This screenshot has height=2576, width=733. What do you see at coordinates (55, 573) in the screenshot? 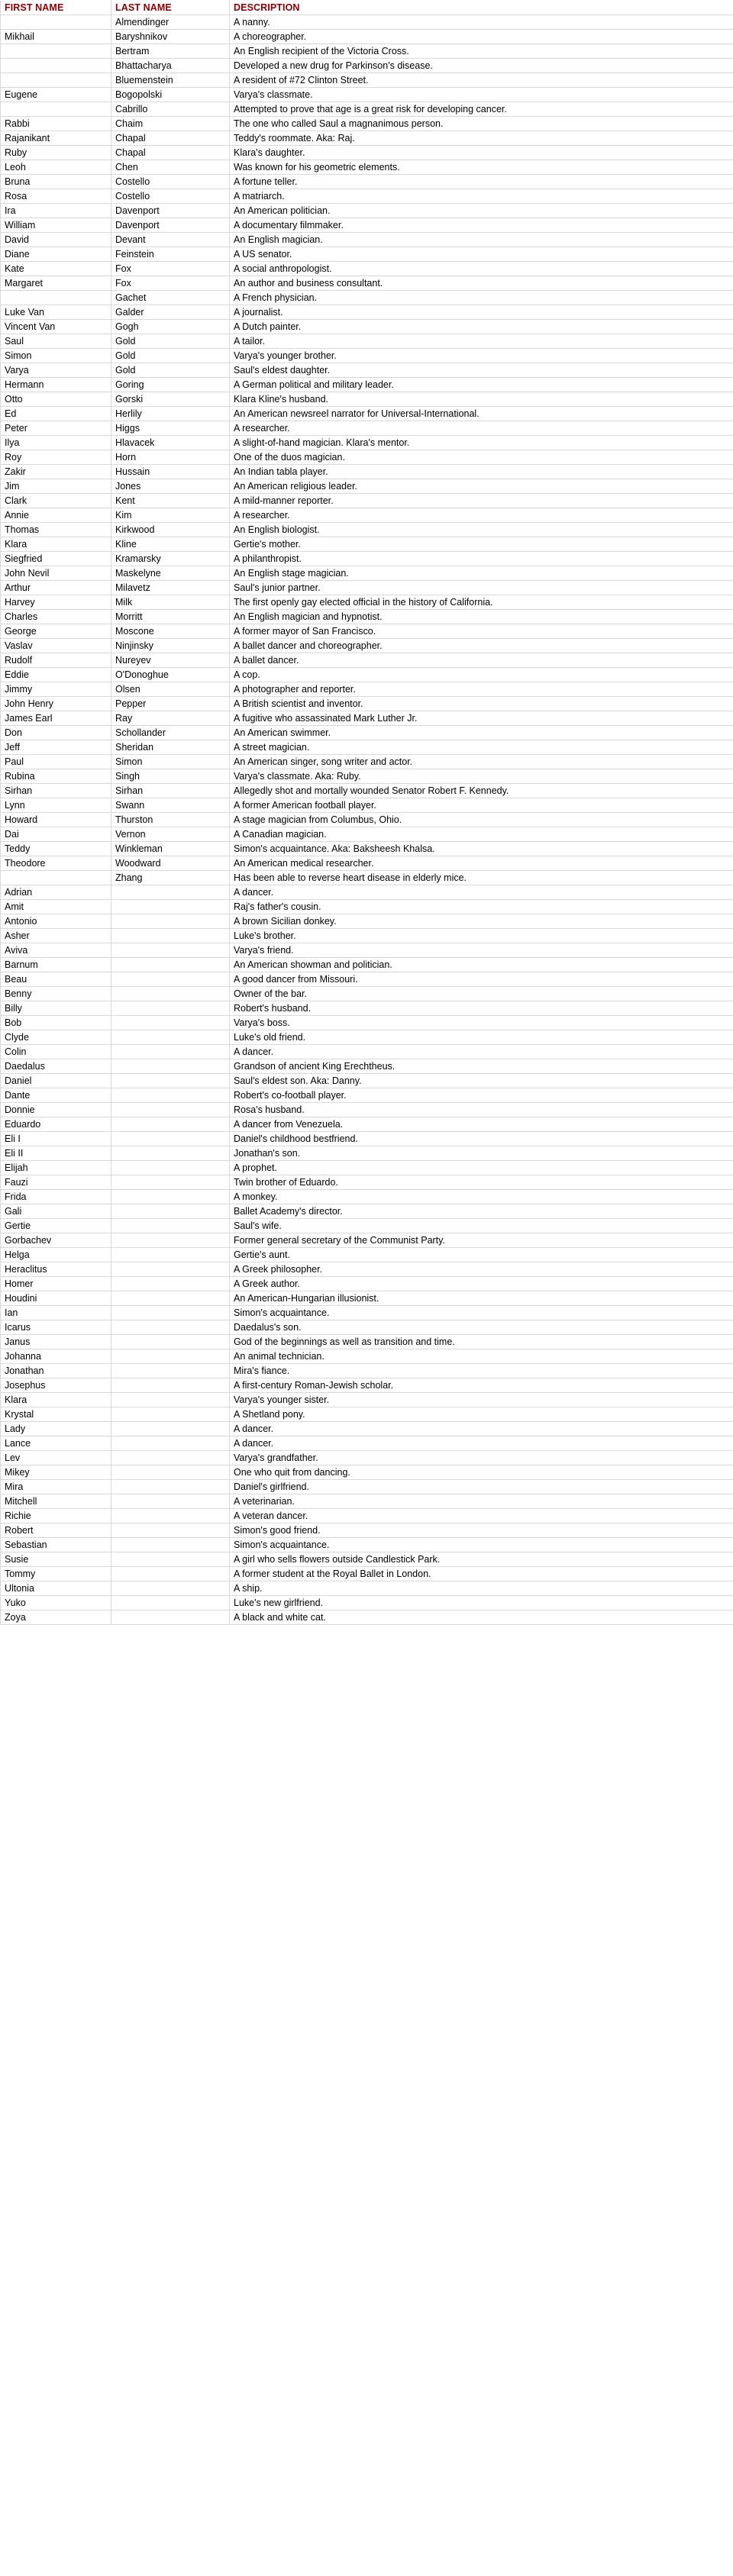
I see `cell-first-name: John Nevil` at bounding box center [55, 573].